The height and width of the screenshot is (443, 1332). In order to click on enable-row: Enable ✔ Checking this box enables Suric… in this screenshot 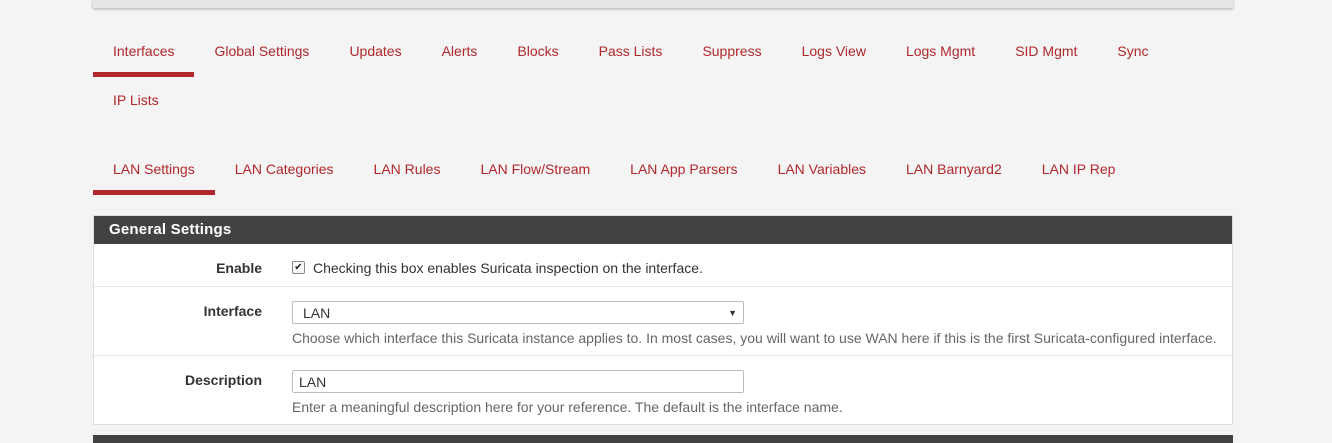, I will do `click(663, 265)`.